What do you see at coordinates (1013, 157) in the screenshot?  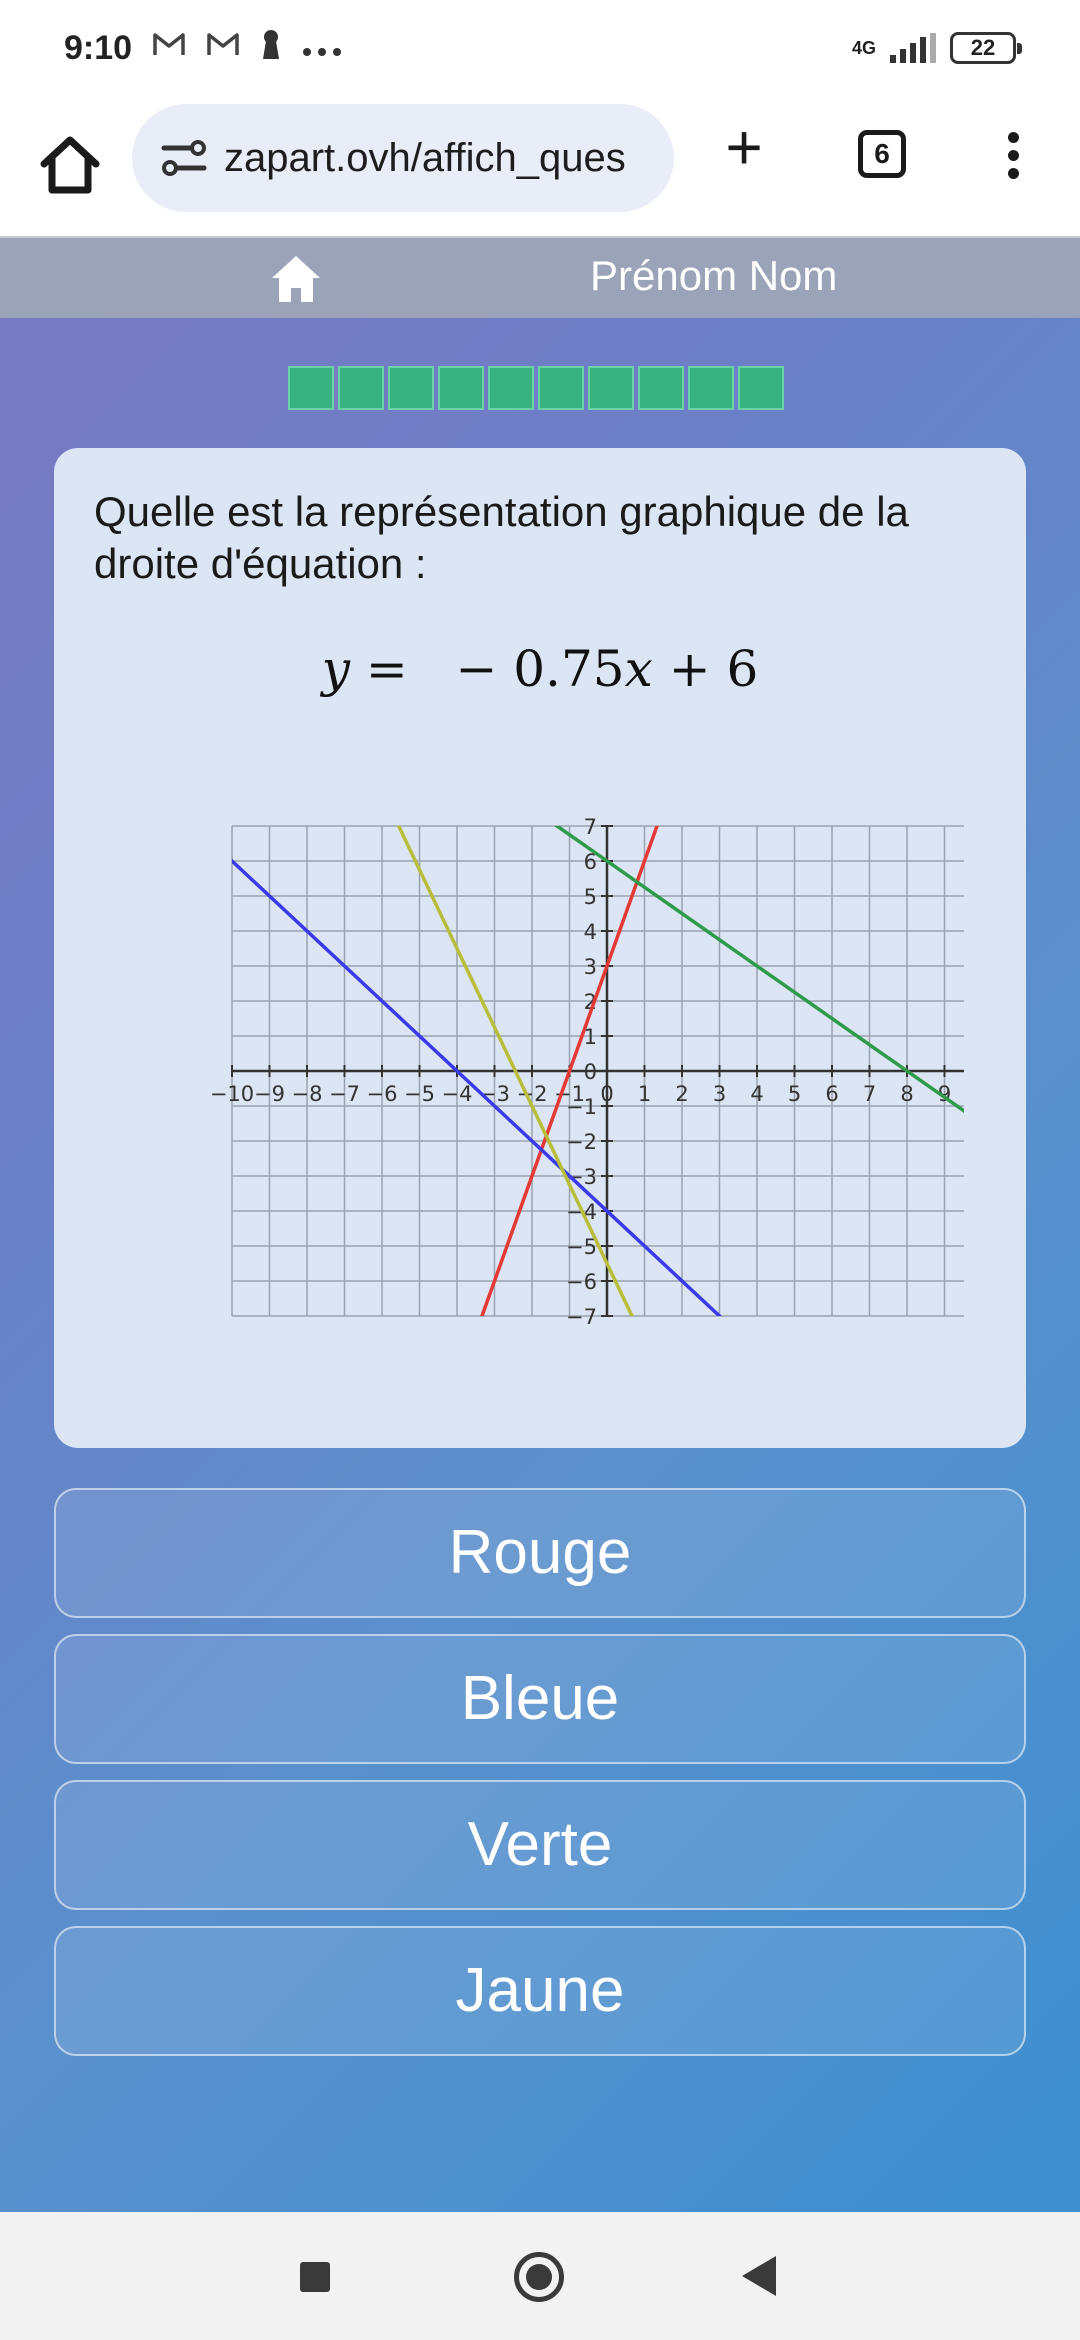 I see `browser-menu-icon` at bounding box center [1013, 157].